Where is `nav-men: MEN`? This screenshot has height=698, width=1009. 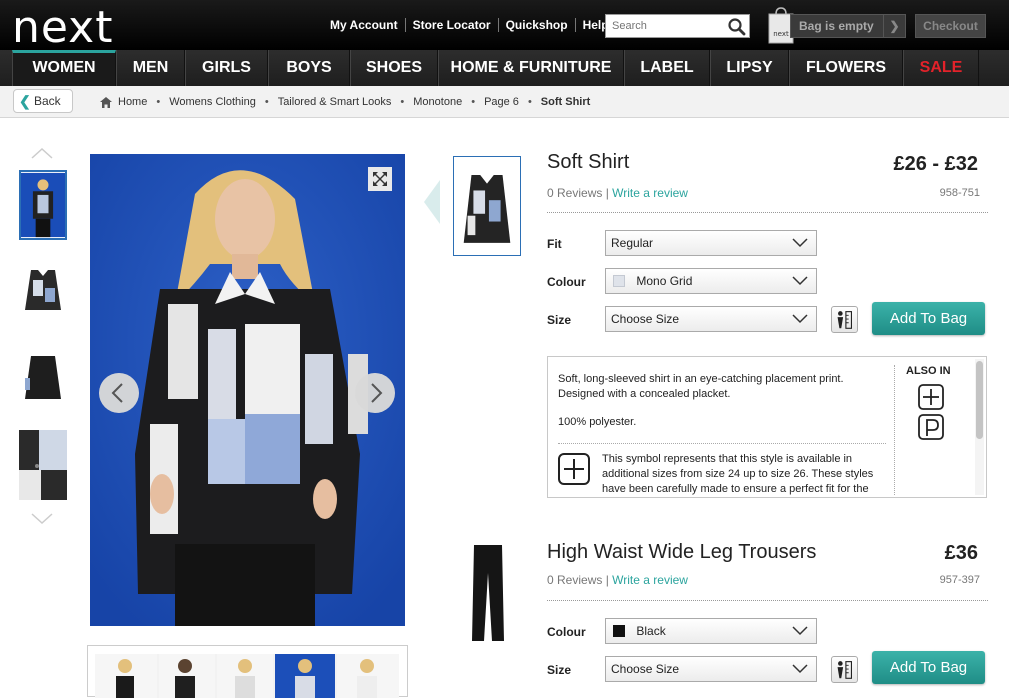 nav-men: MEN is located at coordinates (150, 68).